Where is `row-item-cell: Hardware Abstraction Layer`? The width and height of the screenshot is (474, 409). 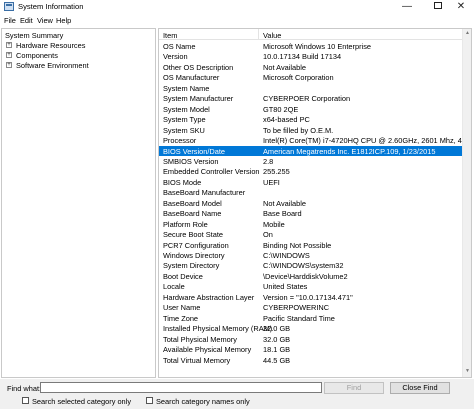
row-item-cell: Hardware Abstraction Layer is located at coordinates (209, 297).